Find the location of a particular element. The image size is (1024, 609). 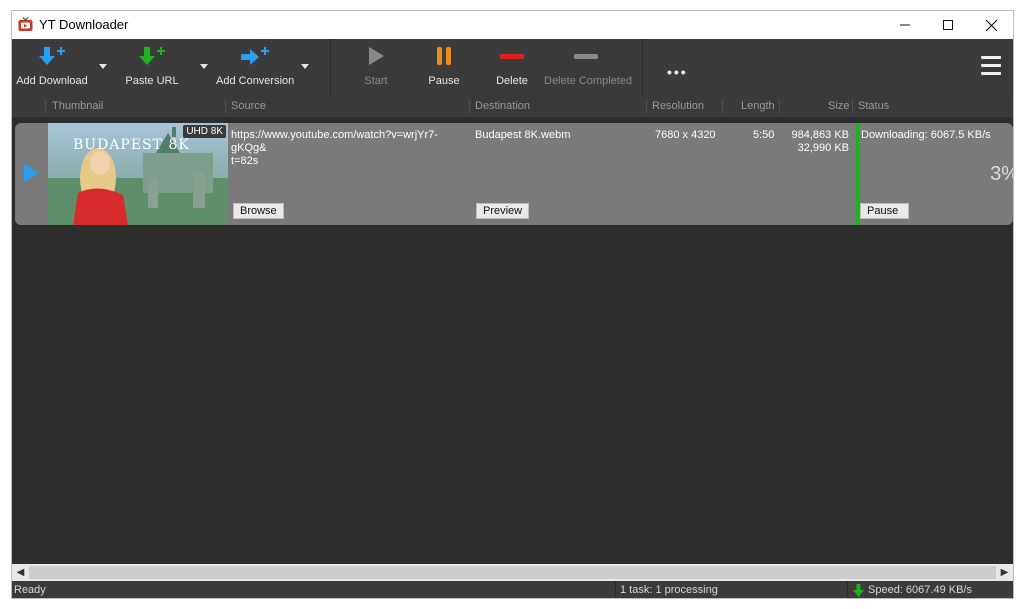

source-url-line2: t=82s is located at coordinates (245, 161).